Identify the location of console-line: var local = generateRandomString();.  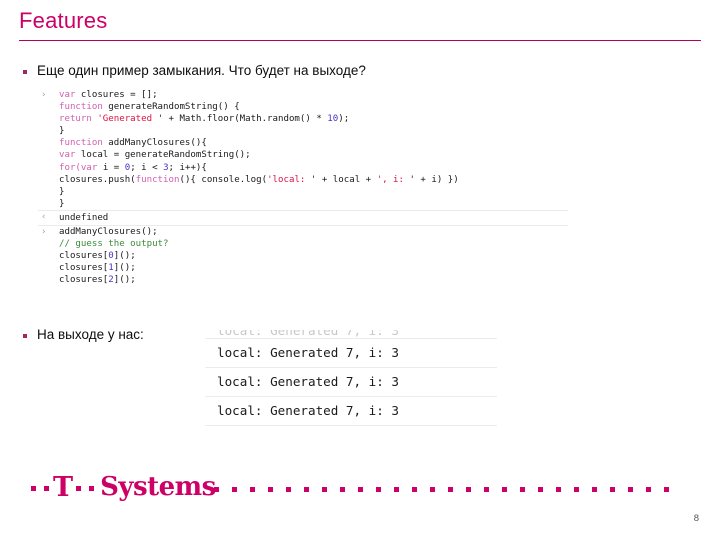
(313, 155).